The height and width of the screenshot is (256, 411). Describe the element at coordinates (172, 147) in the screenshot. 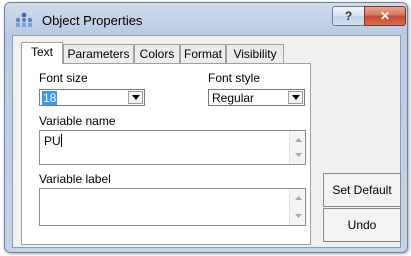

I see `variable-name-field: PU` at that location.